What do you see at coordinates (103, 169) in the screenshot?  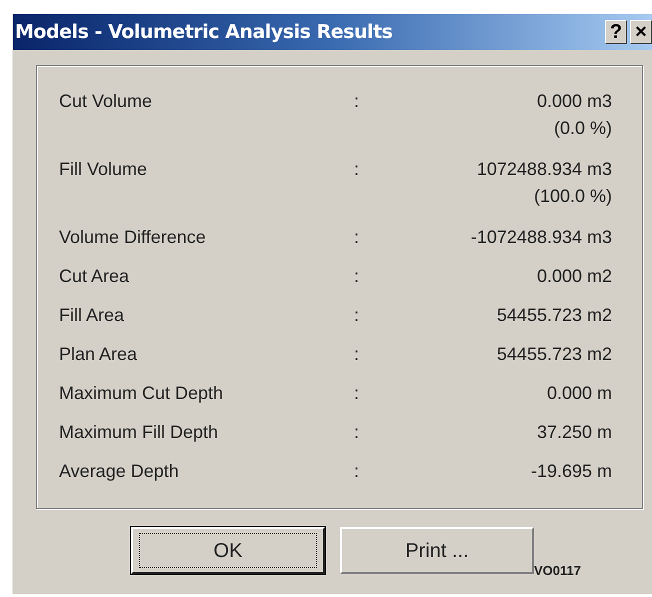 I see `field-label: Fill Volume` at bounding box center [103, 169].